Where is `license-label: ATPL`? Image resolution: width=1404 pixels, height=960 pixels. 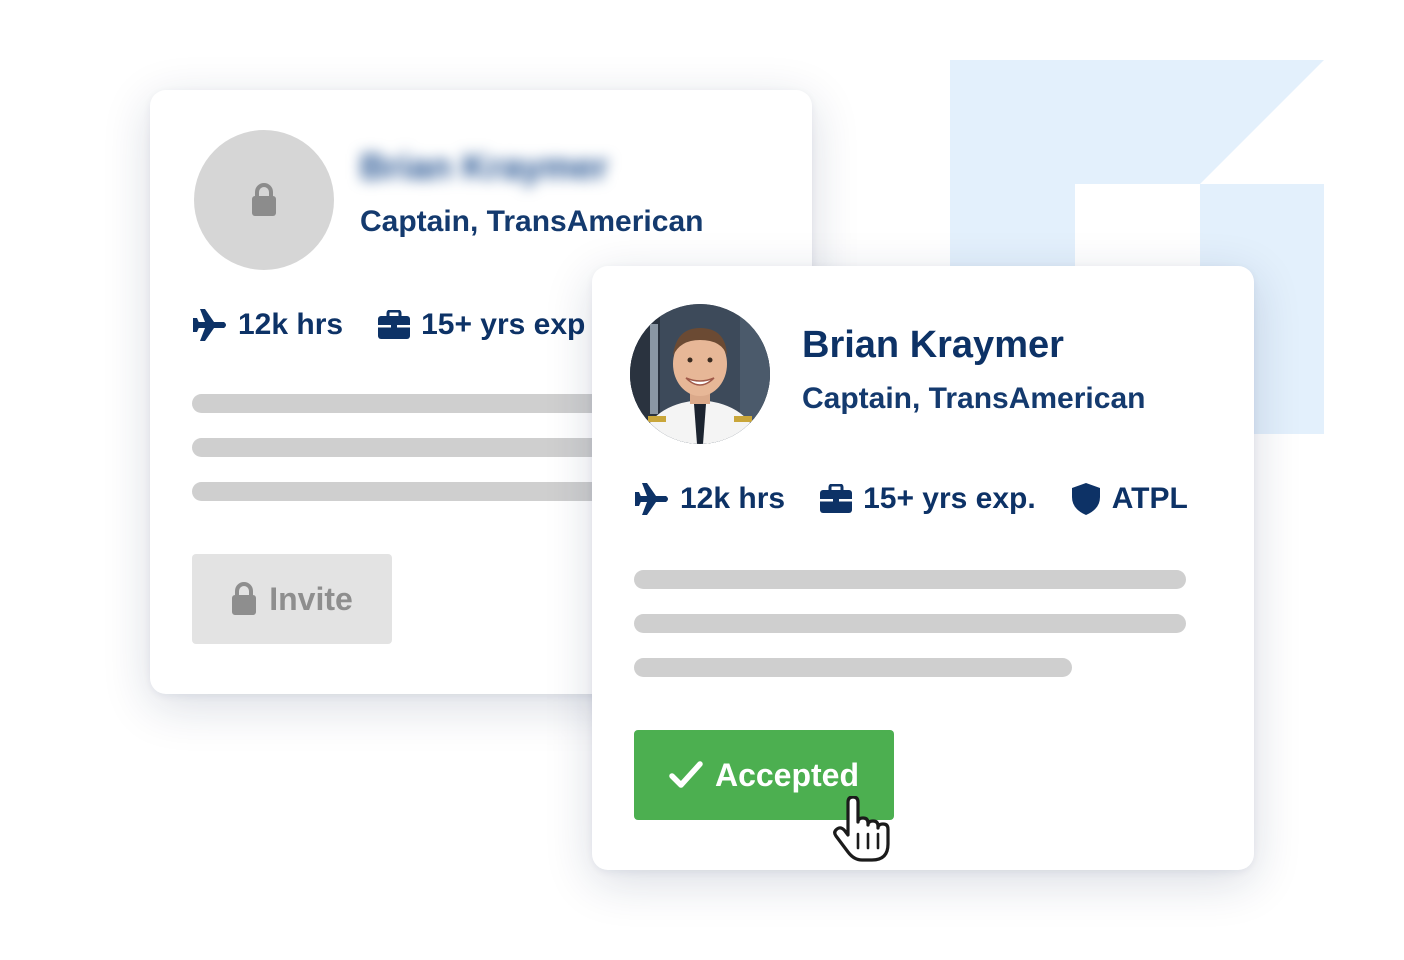
license-label: ATPL is located at coordinates (1149, 498).